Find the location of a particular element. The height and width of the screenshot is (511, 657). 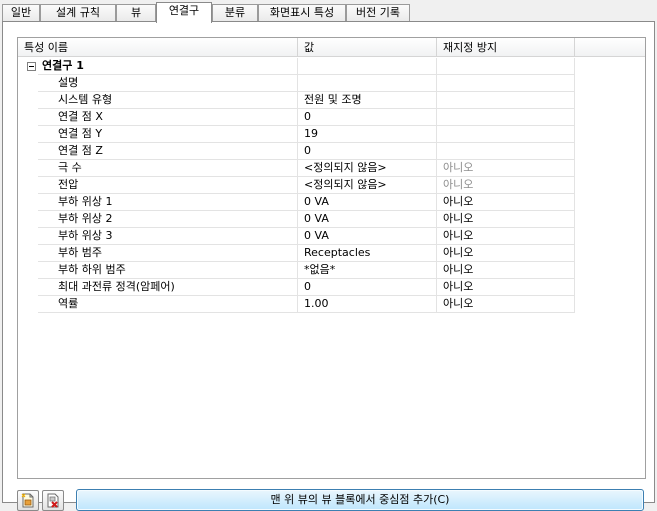

property-name: 극 수 is located at coordinates (168, 168).